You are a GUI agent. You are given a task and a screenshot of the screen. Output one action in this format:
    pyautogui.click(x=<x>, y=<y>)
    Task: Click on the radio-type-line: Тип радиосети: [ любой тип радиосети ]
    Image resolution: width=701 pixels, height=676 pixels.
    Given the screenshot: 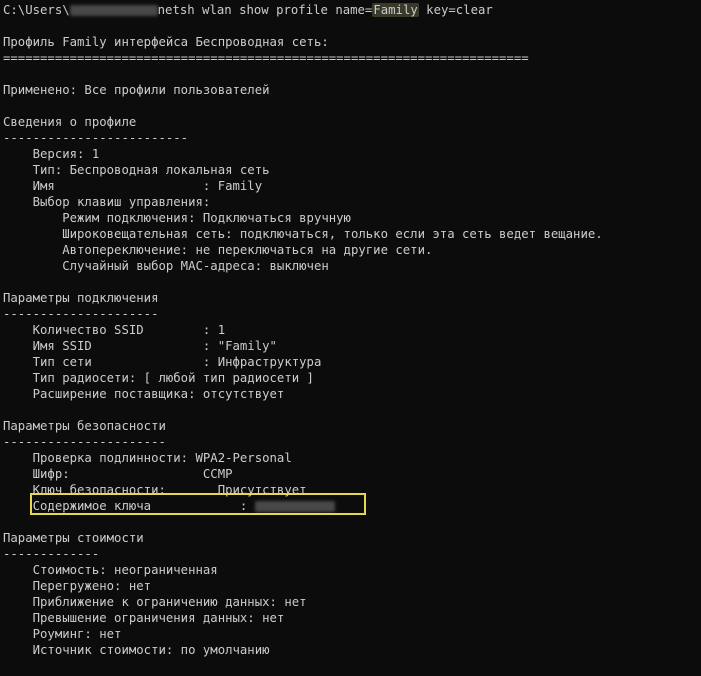 What is the action you would take?
    pyautogui.click(x=158, y=378)
    